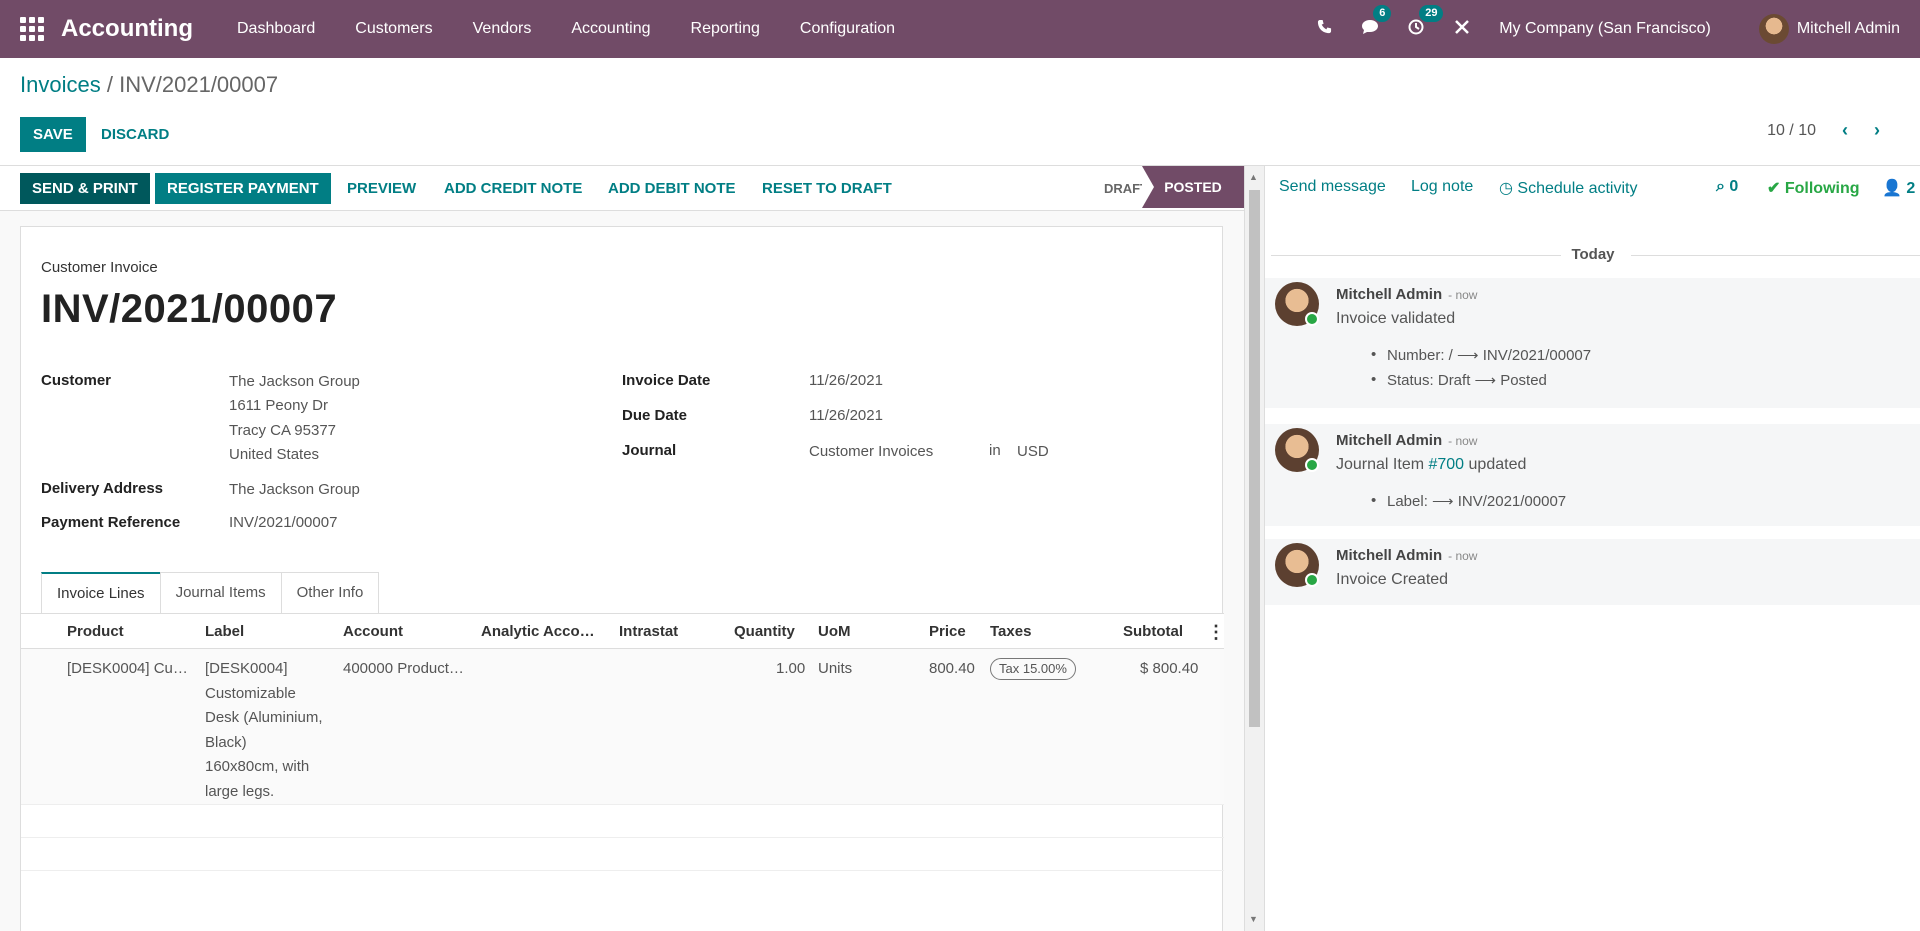  I want to click on breadcrumb-current: INV/2021/00007, so click(199, 84).